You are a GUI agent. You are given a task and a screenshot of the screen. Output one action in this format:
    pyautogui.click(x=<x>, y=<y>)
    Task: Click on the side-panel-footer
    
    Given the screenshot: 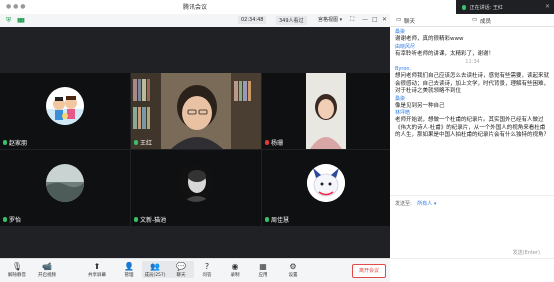 What is the action you would take?
    pyautogui.click(x=472, y=270)
    